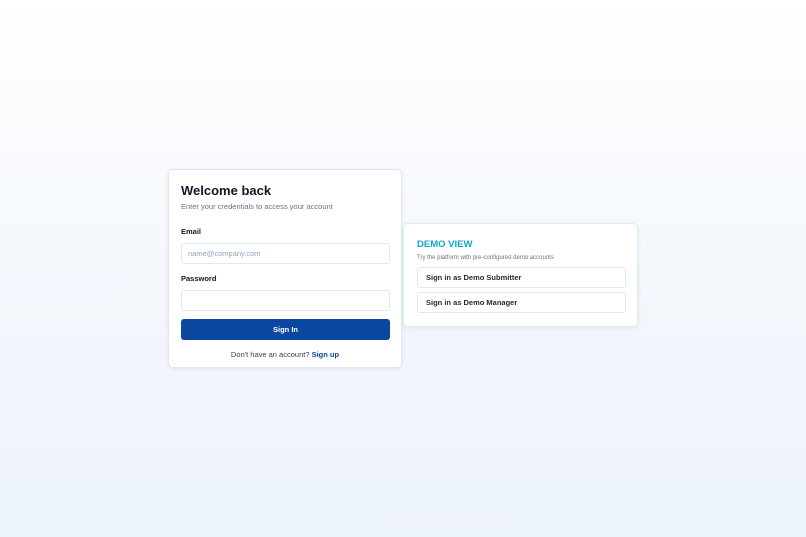 The height and width of the screenshot is (537, 806). Describe the element at coordinates (199, 278) in the screenshot. I see `password-label: Password` at that location.